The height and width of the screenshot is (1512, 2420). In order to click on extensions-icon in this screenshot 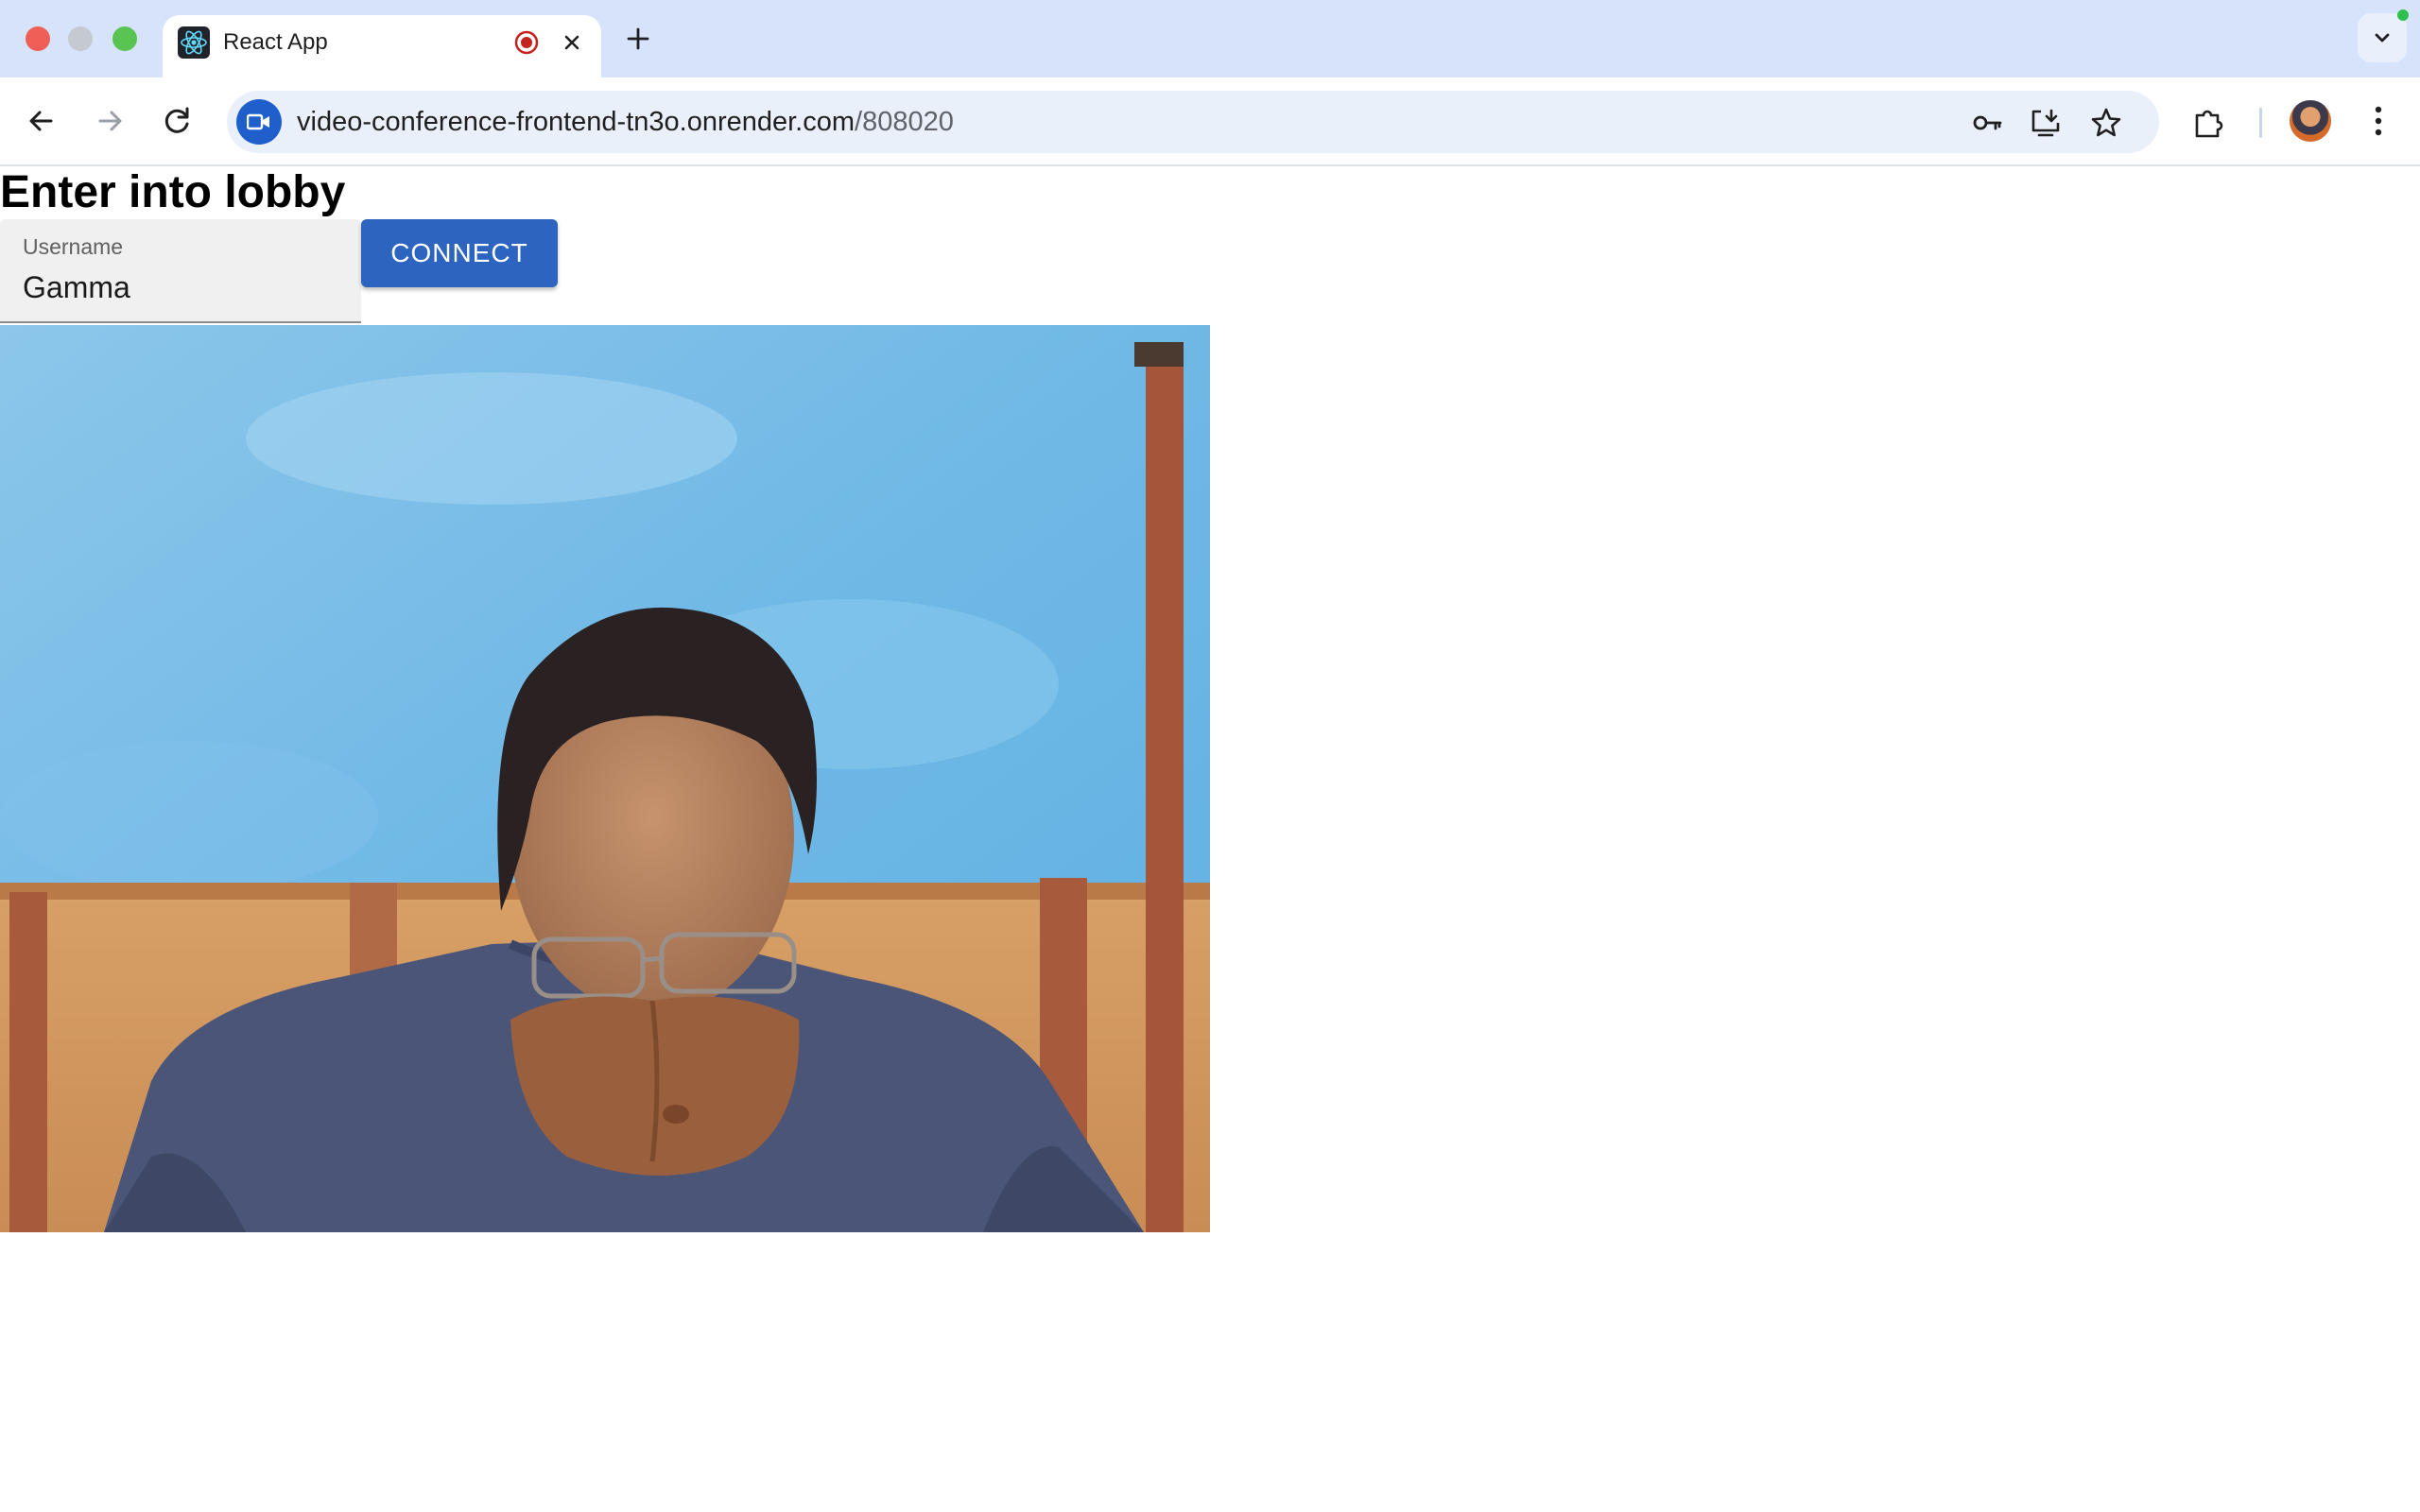, I will do `click(2207, 122)`.